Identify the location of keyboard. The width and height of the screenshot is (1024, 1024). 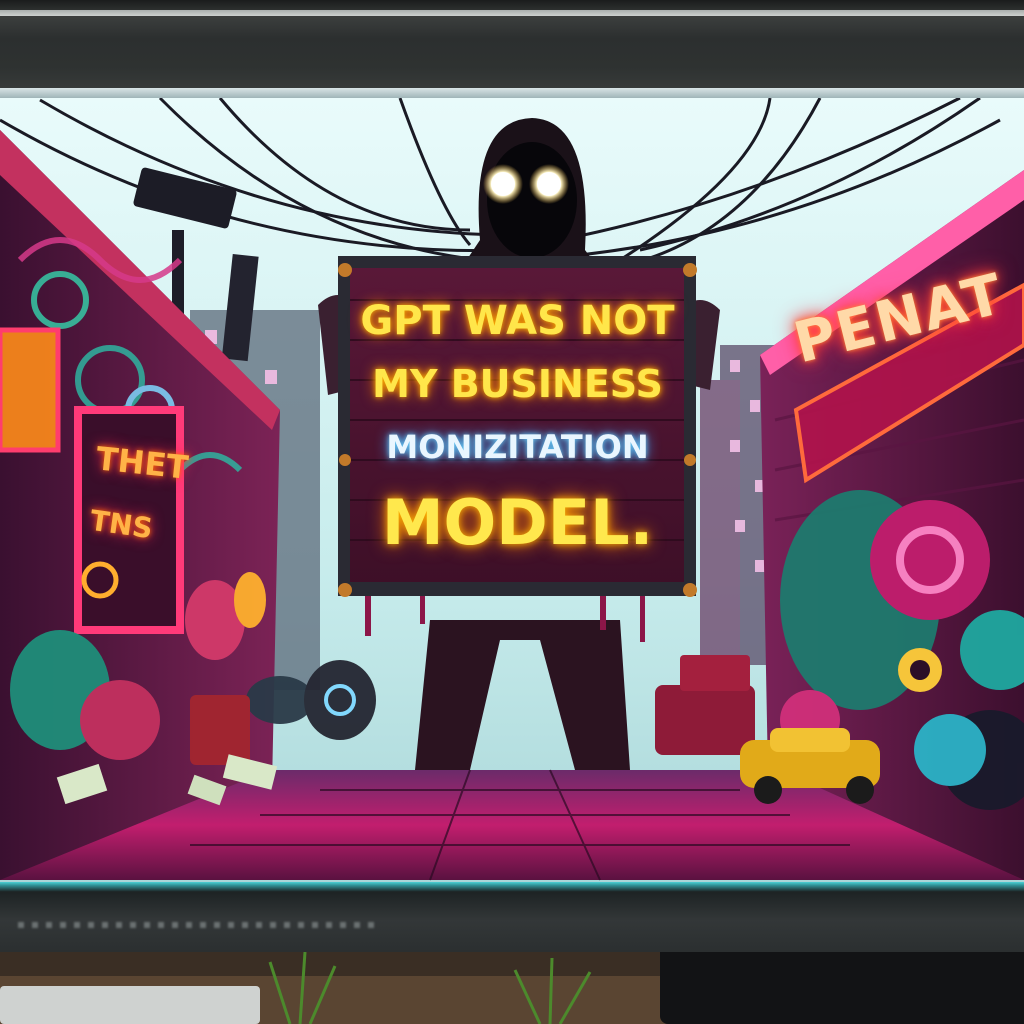
(130, 1005).